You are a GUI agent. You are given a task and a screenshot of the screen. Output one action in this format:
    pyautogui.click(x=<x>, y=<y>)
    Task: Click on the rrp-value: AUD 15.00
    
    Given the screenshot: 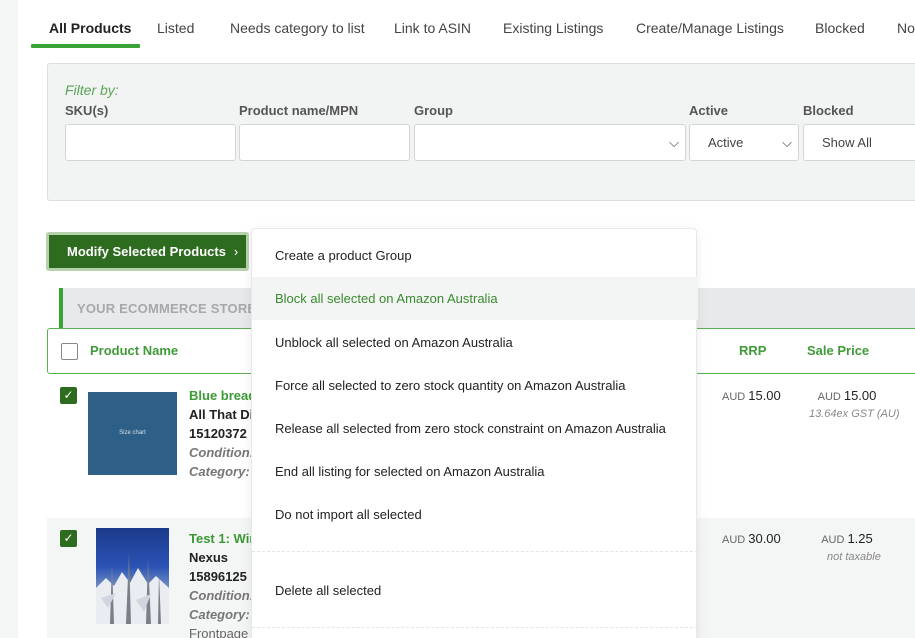 What is the action you would take?
    pyautogui.click(x=762, y=395)
    